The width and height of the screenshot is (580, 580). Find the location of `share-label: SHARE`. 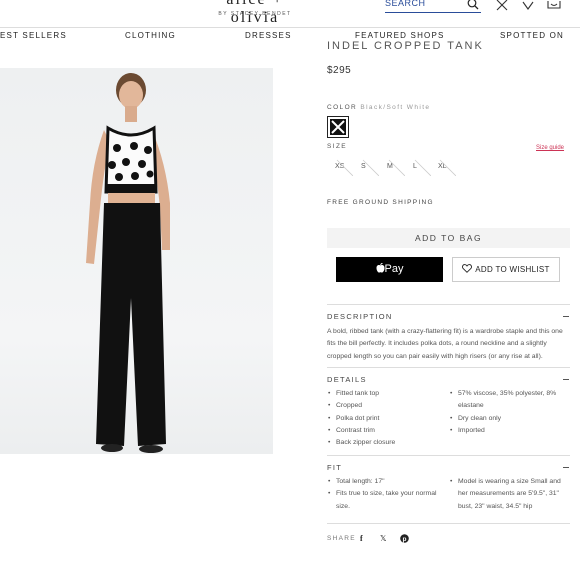

share-label: SHARE is located at coordinates (341, 538).